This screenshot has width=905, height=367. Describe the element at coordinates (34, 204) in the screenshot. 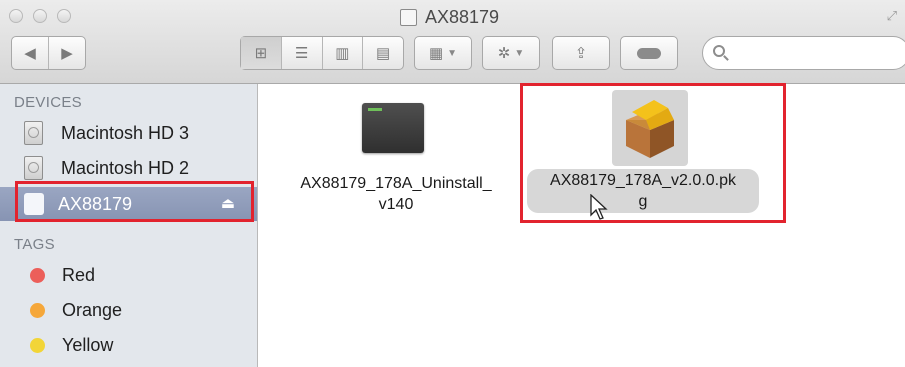

I see `external-drive-icon` at that location.